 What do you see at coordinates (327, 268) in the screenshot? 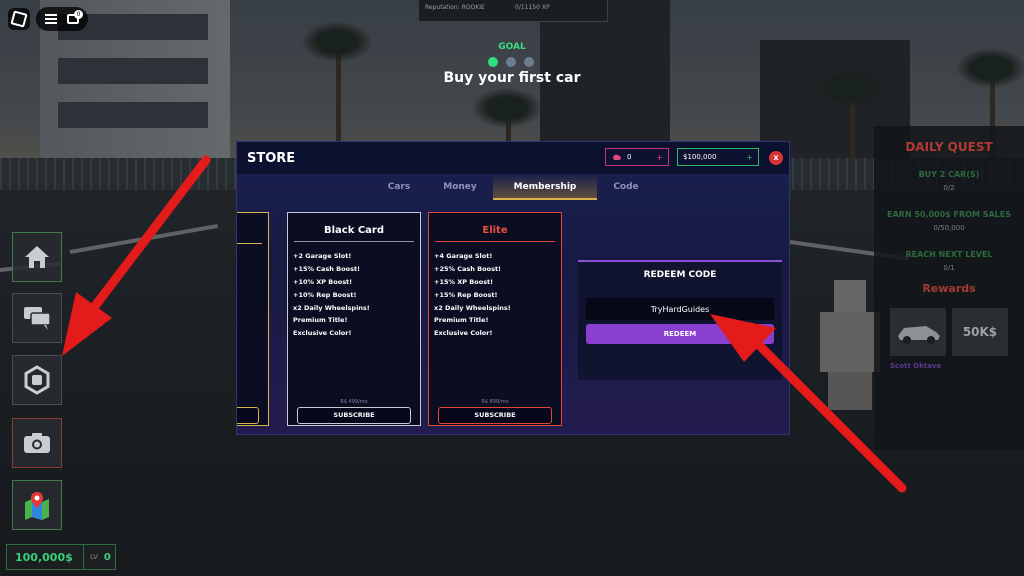
I see `perk: +15% Cash Boost!` at bounding box center [327, 268].